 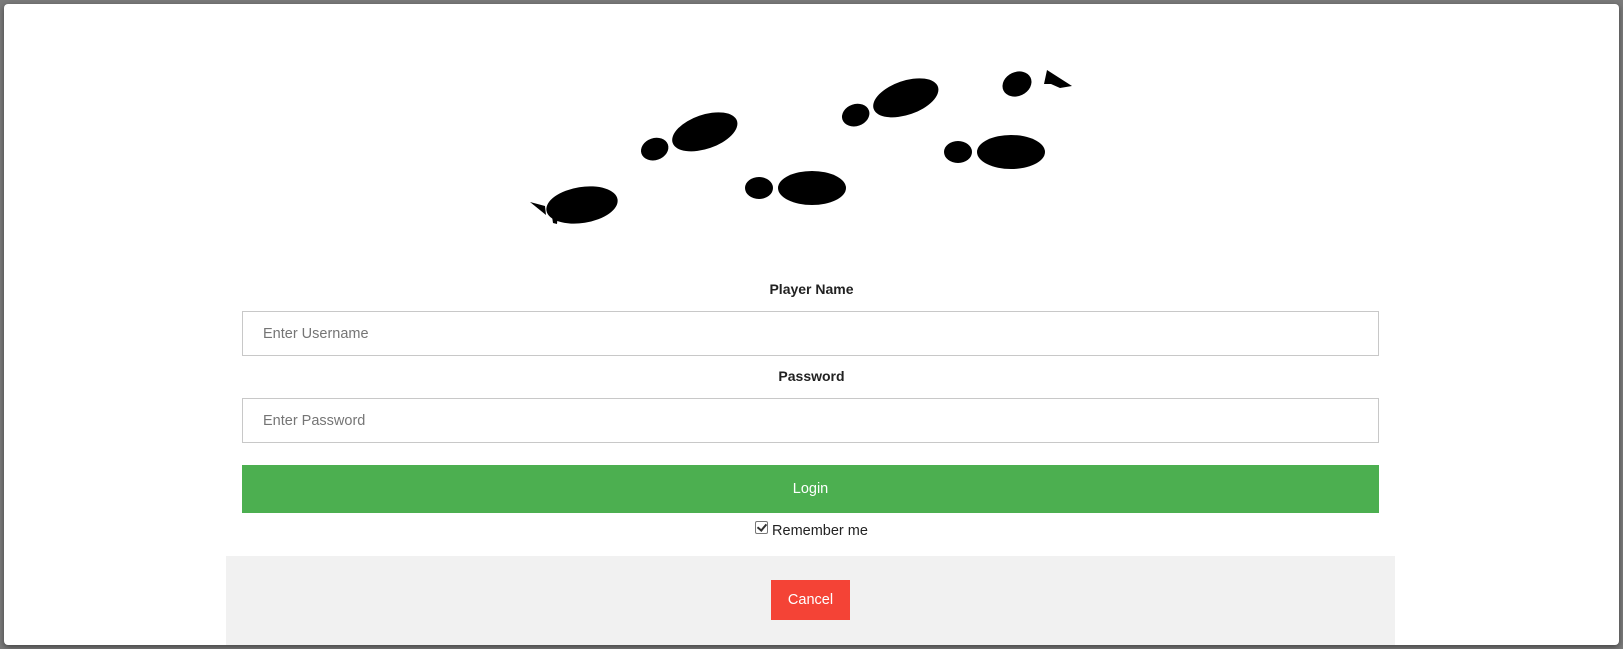 What do you see at coordinates (801, 147) in the screenshot?
I see `footprints-logo` at bounding box center [801, 147].